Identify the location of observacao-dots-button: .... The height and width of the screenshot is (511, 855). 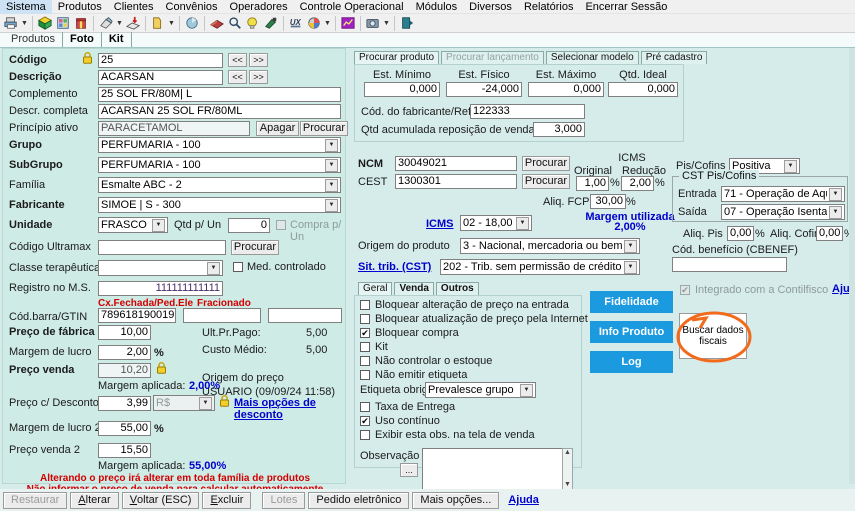
(409, 470).